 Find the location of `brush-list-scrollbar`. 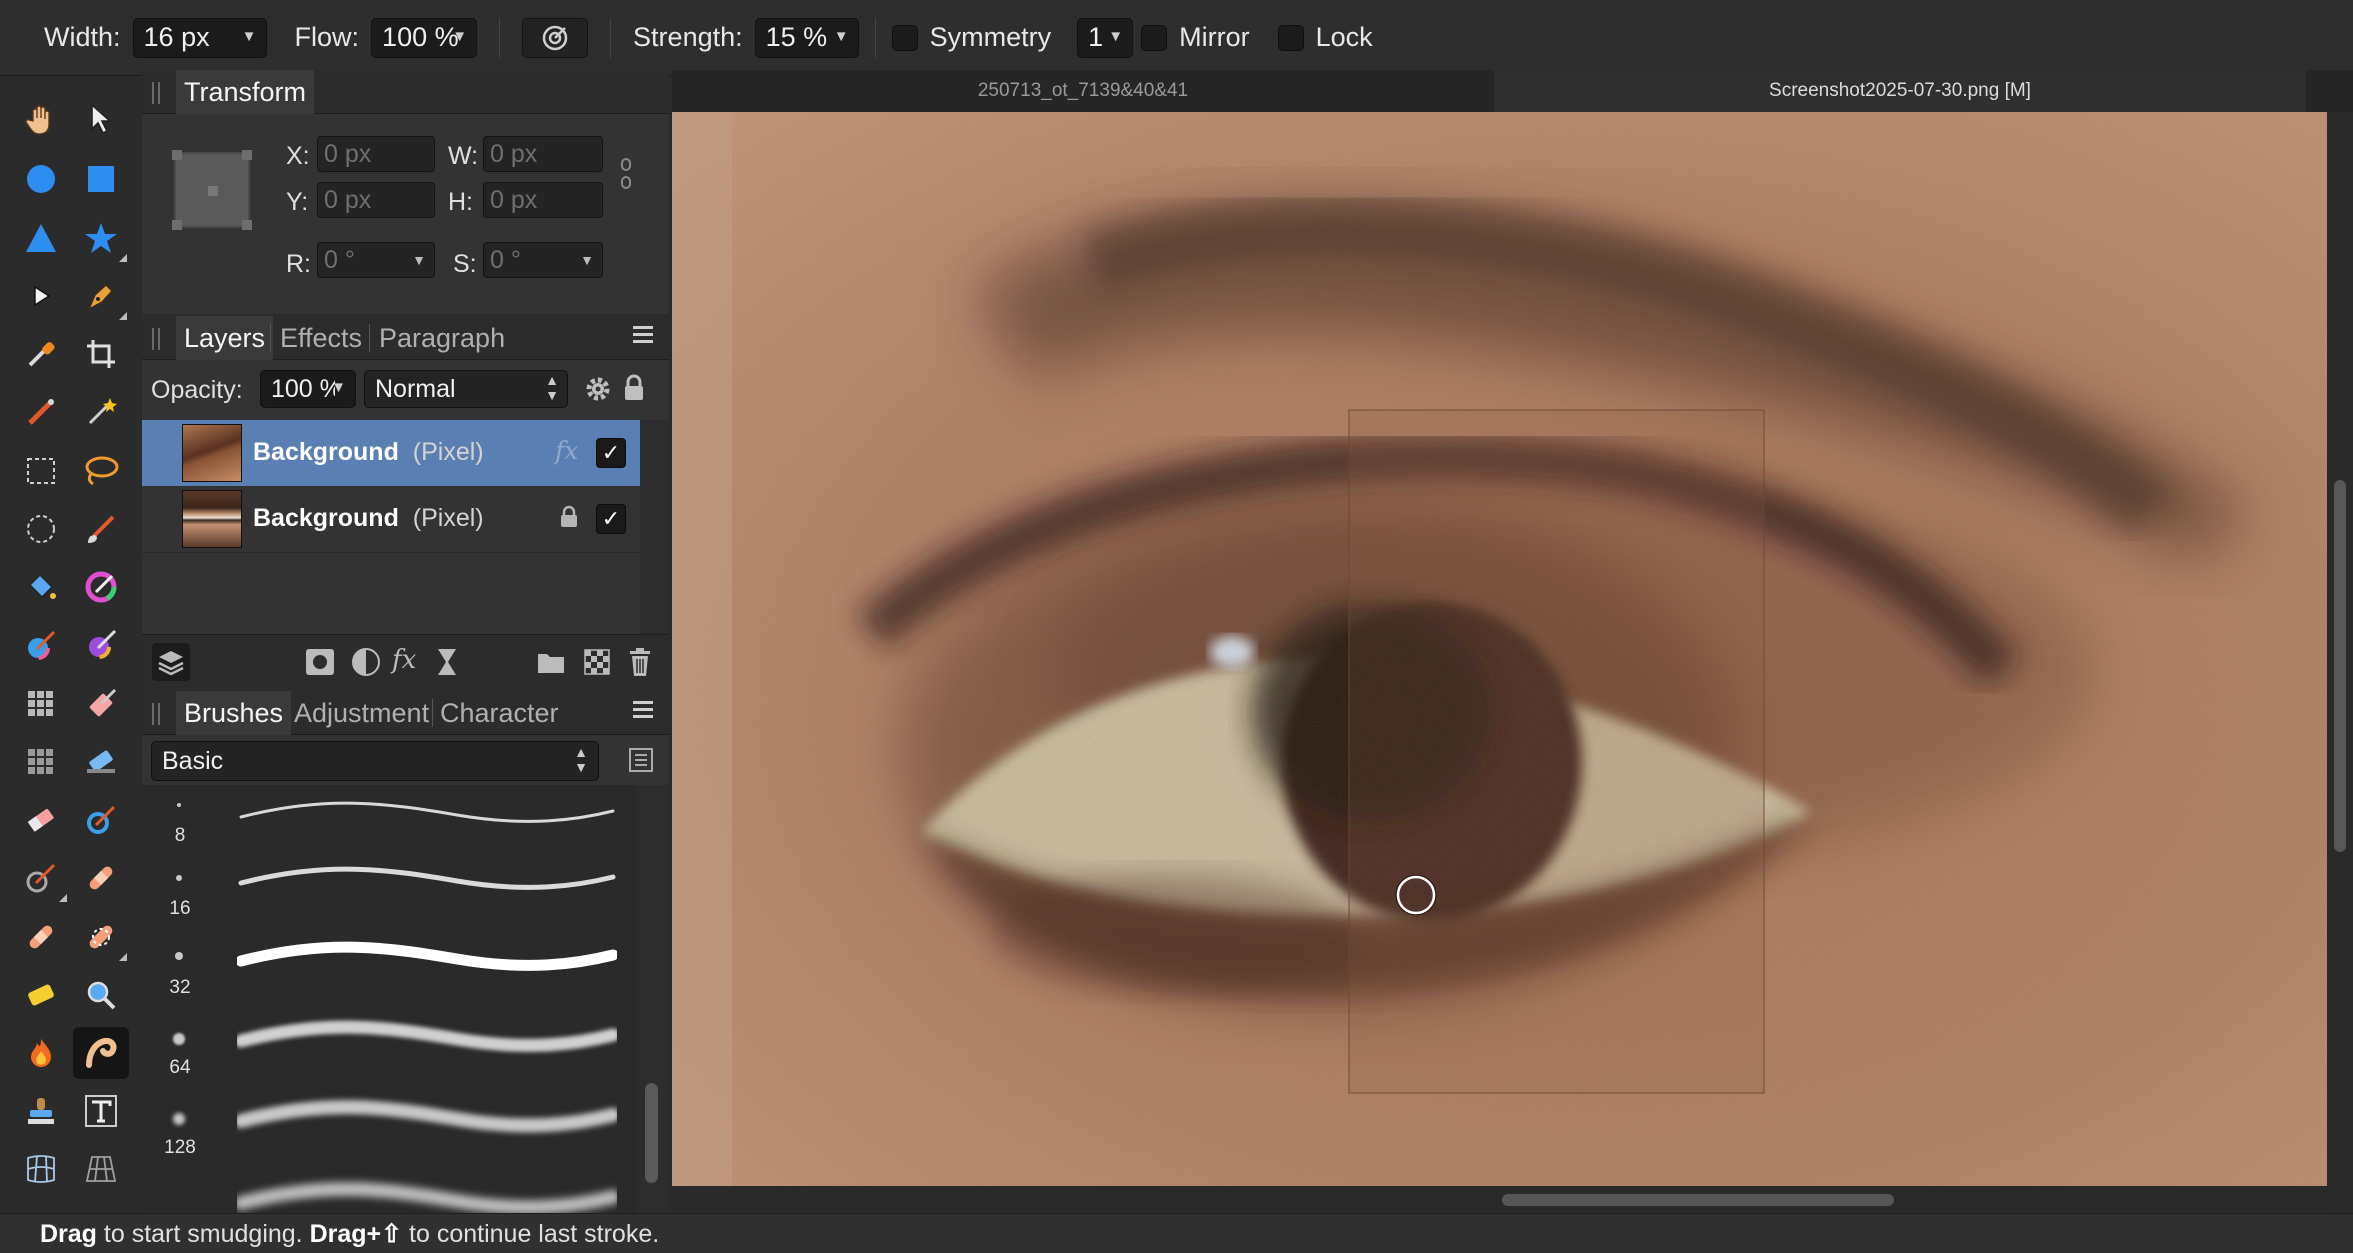

brush-list-scrollbar is located at coordinates (653, 999).